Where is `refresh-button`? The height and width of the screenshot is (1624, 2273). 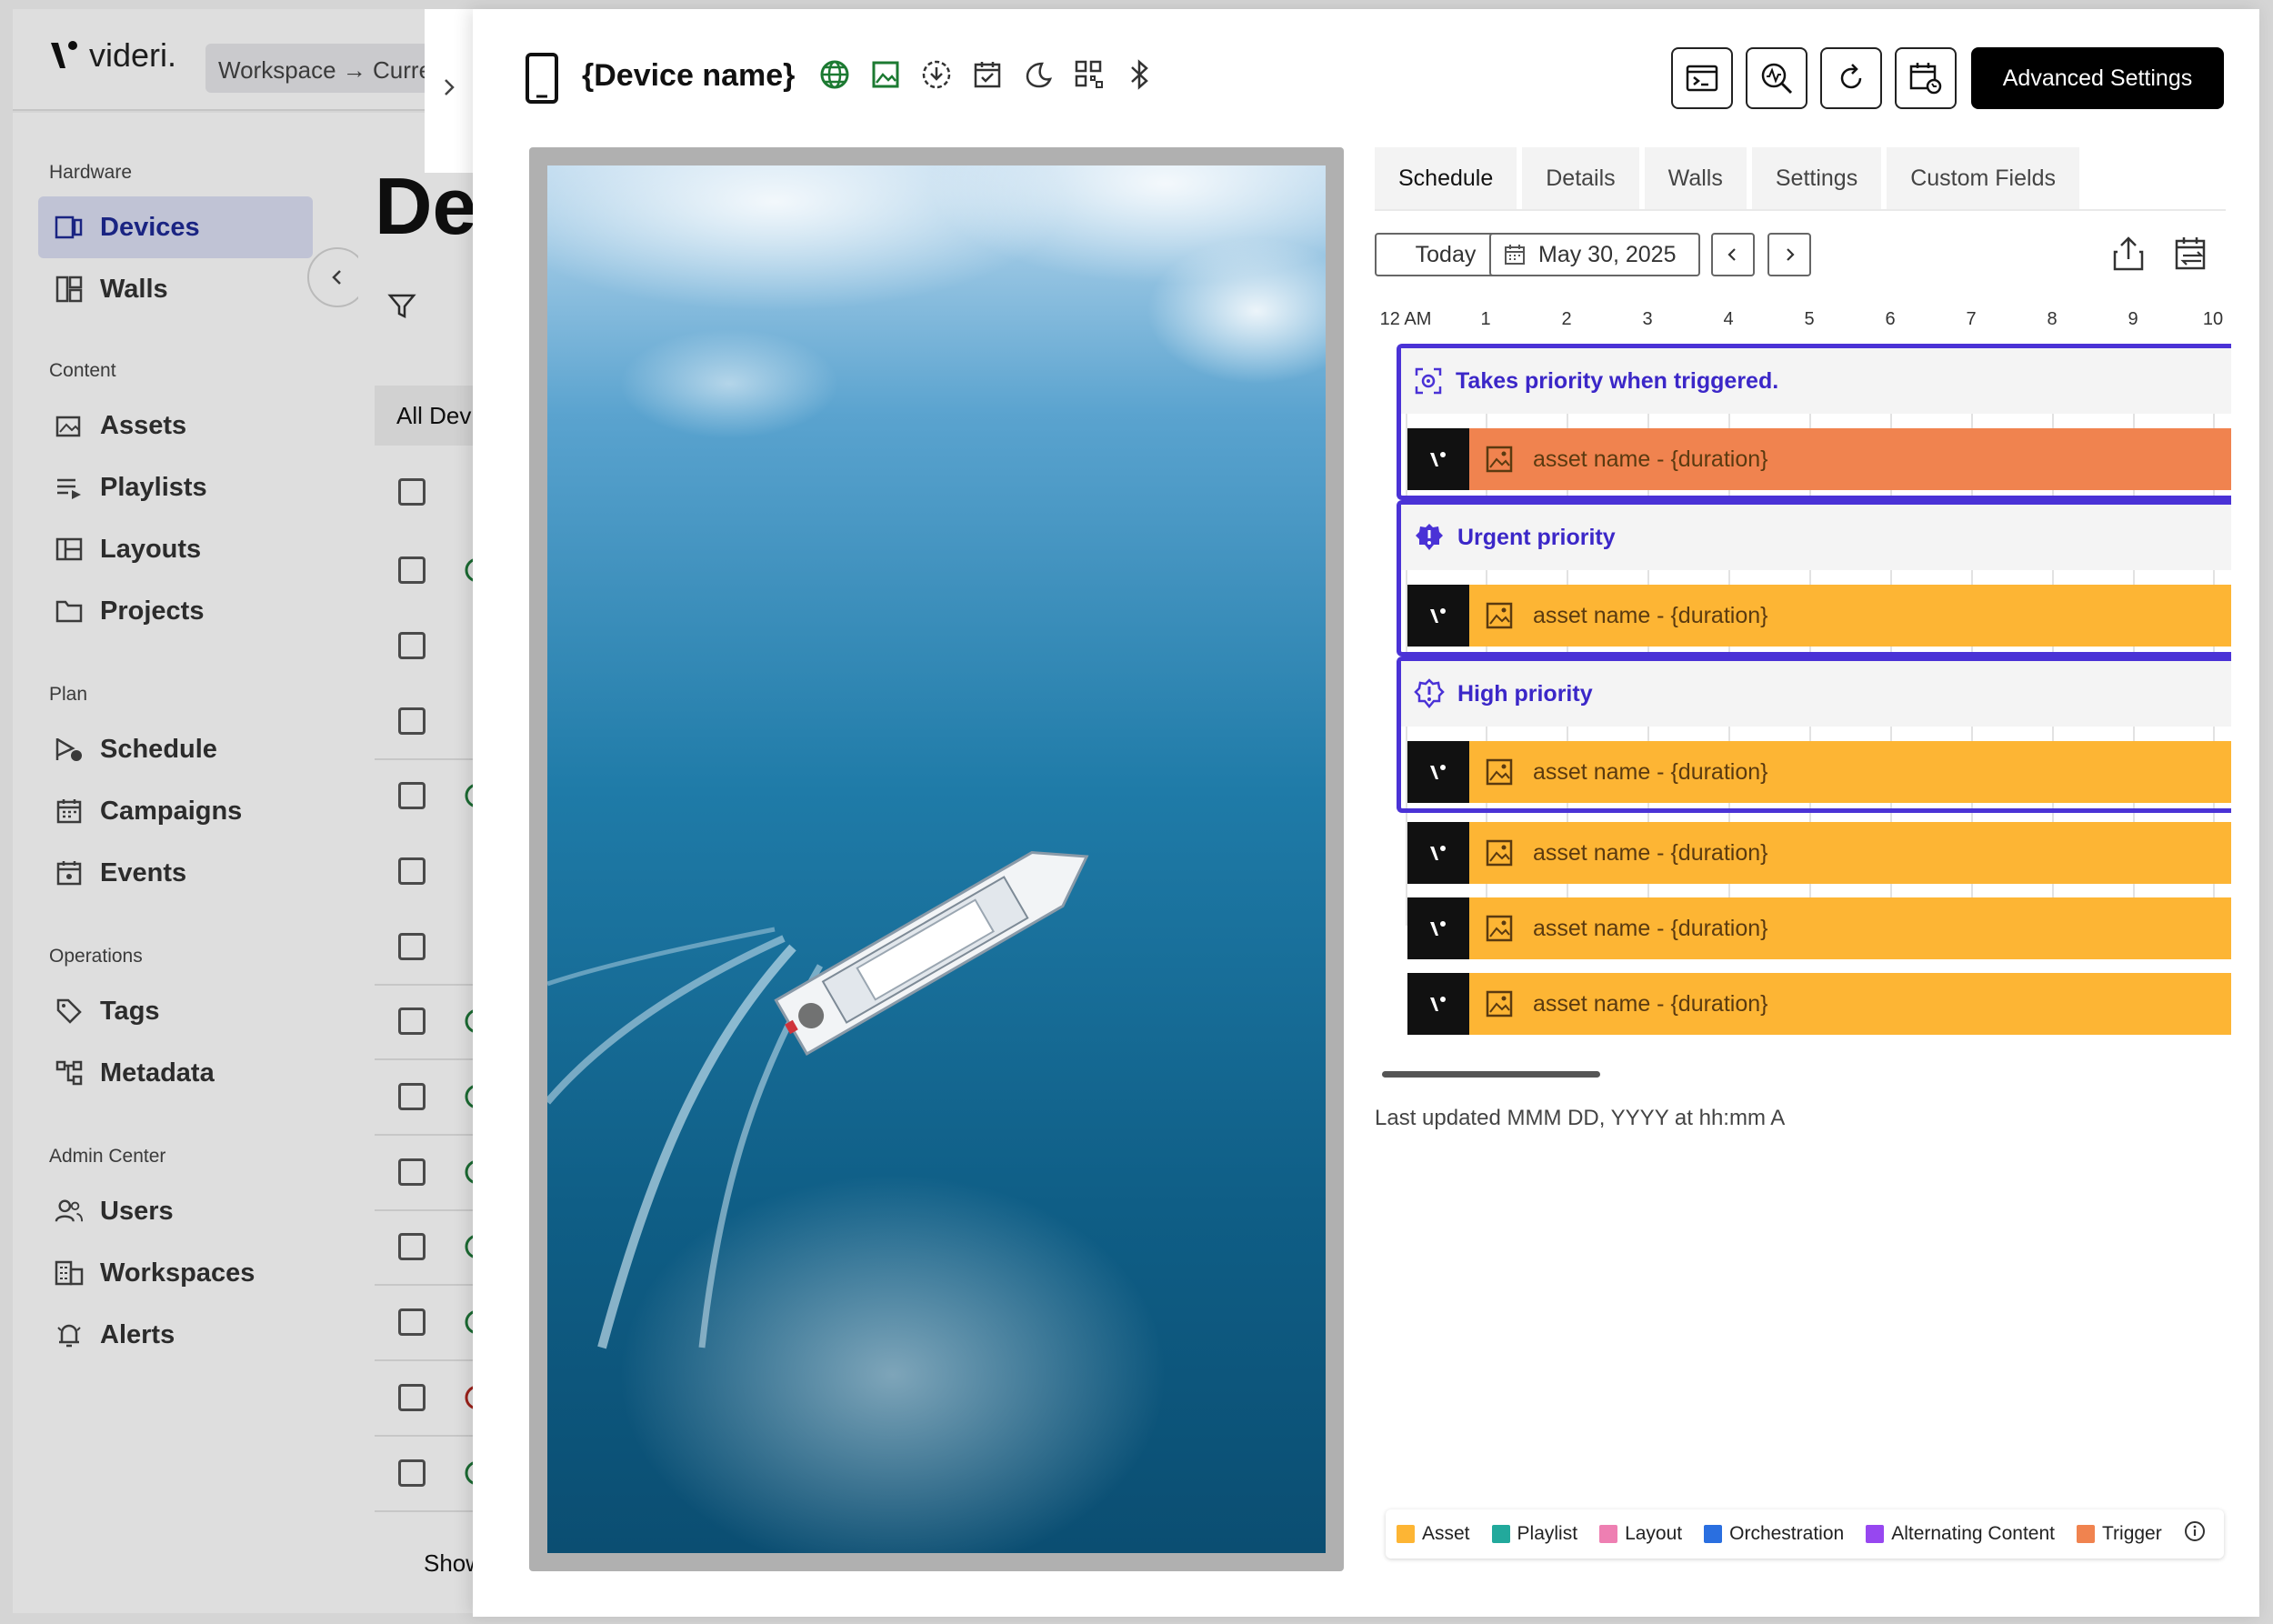 refresh-button is located at coordinates (1851, 78).